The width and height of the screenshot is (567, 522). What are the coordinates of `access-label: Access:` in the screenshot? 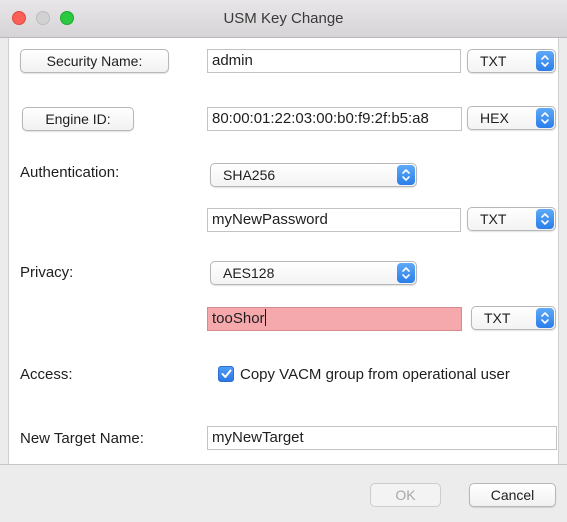 It's located at (46, 374).